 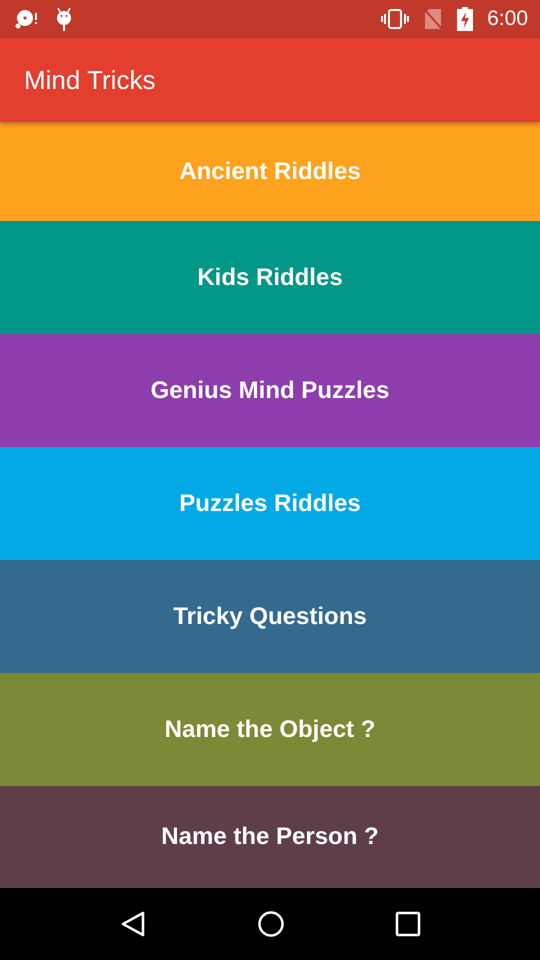 I want to click on back-icon, so click(x=133, y=924).